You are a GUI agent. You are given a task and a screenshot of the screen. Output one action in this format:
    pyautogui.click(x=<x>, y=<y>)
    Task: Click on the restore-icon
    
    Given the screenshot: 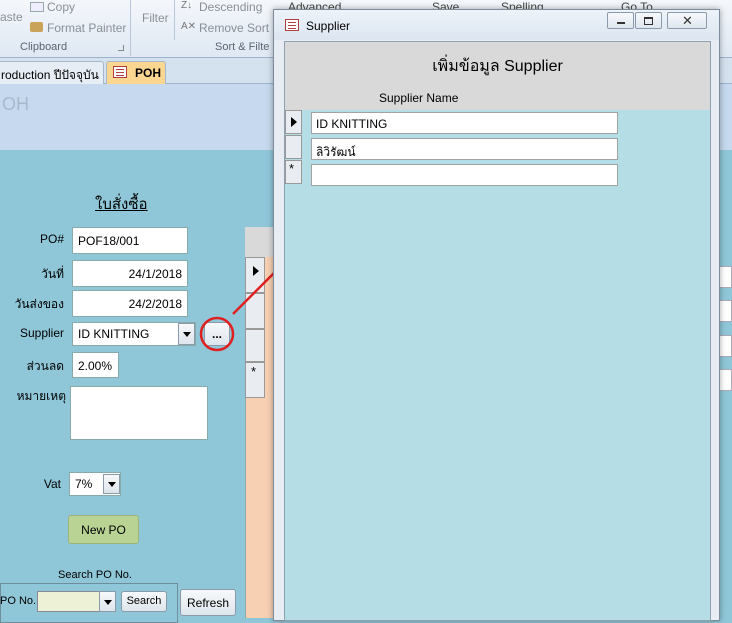 What is the action you would take?
    pyautogui.click(x=648, y=21)
    